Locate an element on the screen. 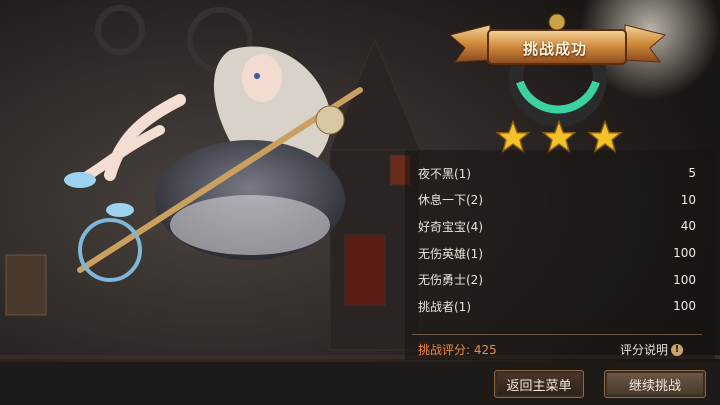 The image size is (720, 405). score-help-label: 评分说明 is located at coordinates (644, 350).